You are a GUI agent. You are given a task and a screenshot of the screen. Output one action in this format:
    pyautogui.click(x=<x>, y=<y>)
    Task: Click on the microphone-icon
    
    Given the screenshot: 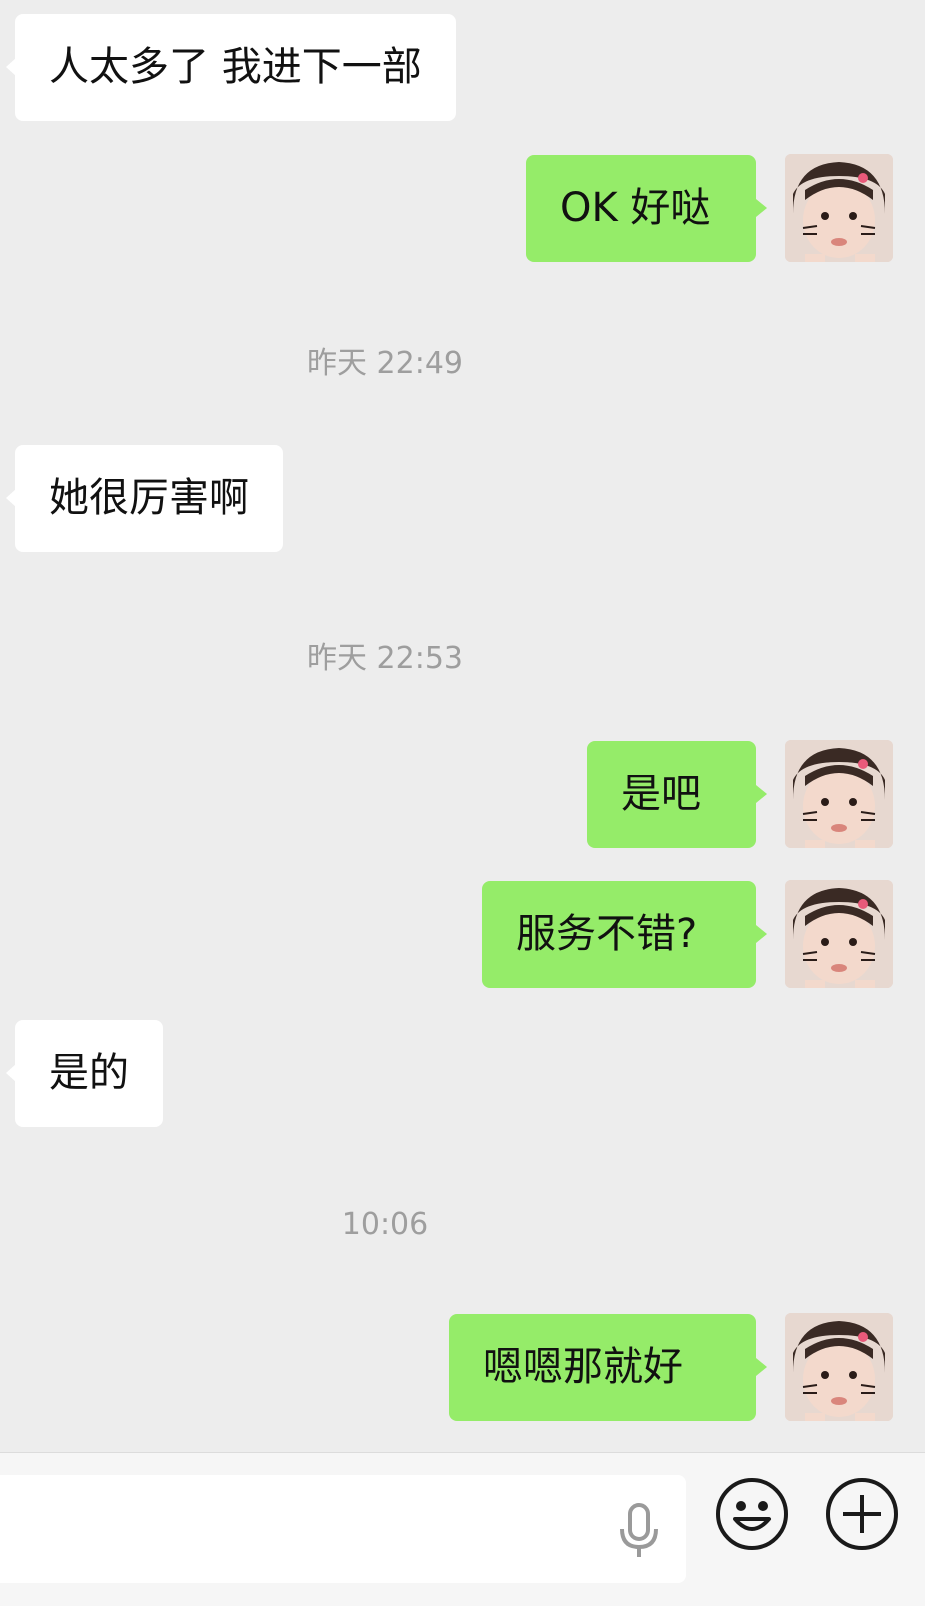 What is the action you would take?
    pyautogui.click(x=639, y=1533)
    